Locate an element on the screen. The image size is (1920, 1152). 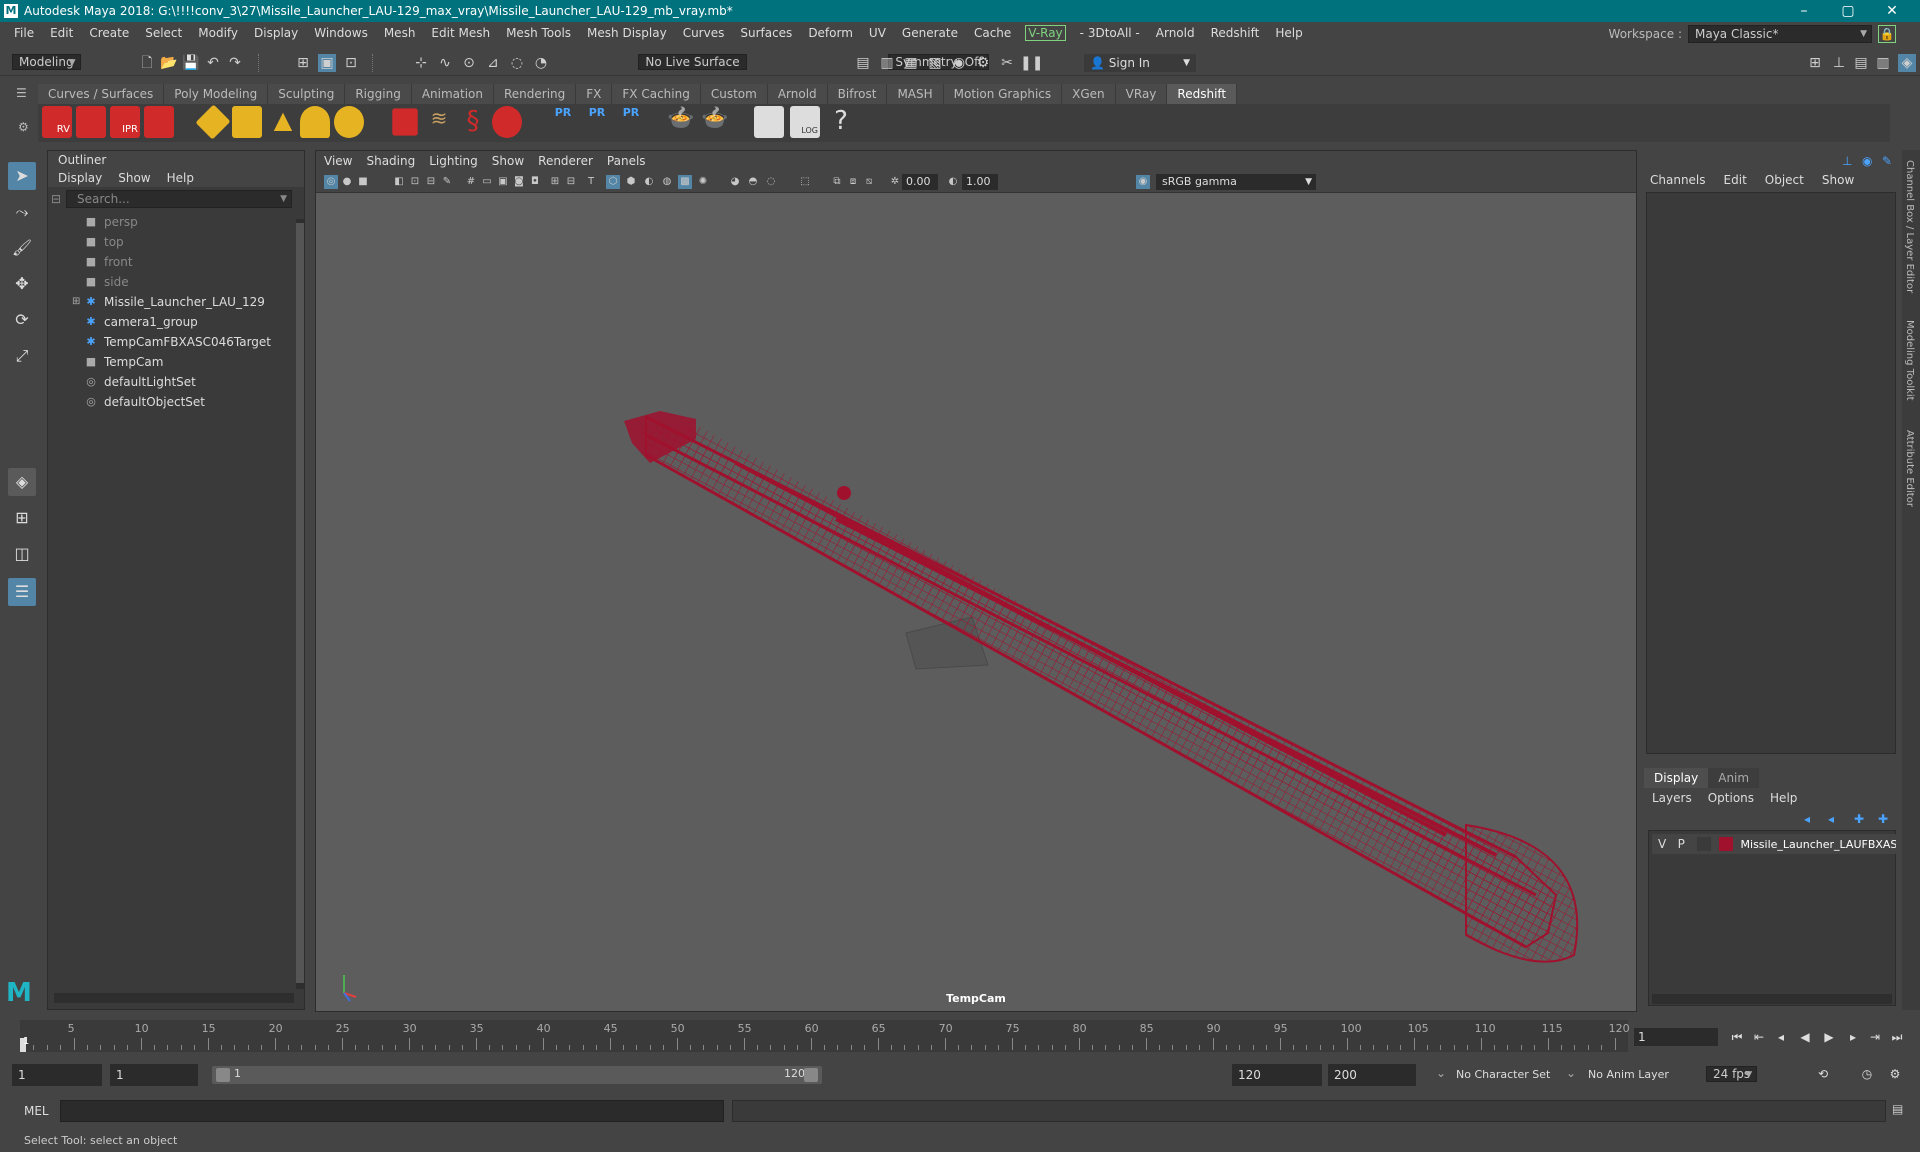
outliner-item: ◎ defaultObjectSet is located at coordinates (176, 402).